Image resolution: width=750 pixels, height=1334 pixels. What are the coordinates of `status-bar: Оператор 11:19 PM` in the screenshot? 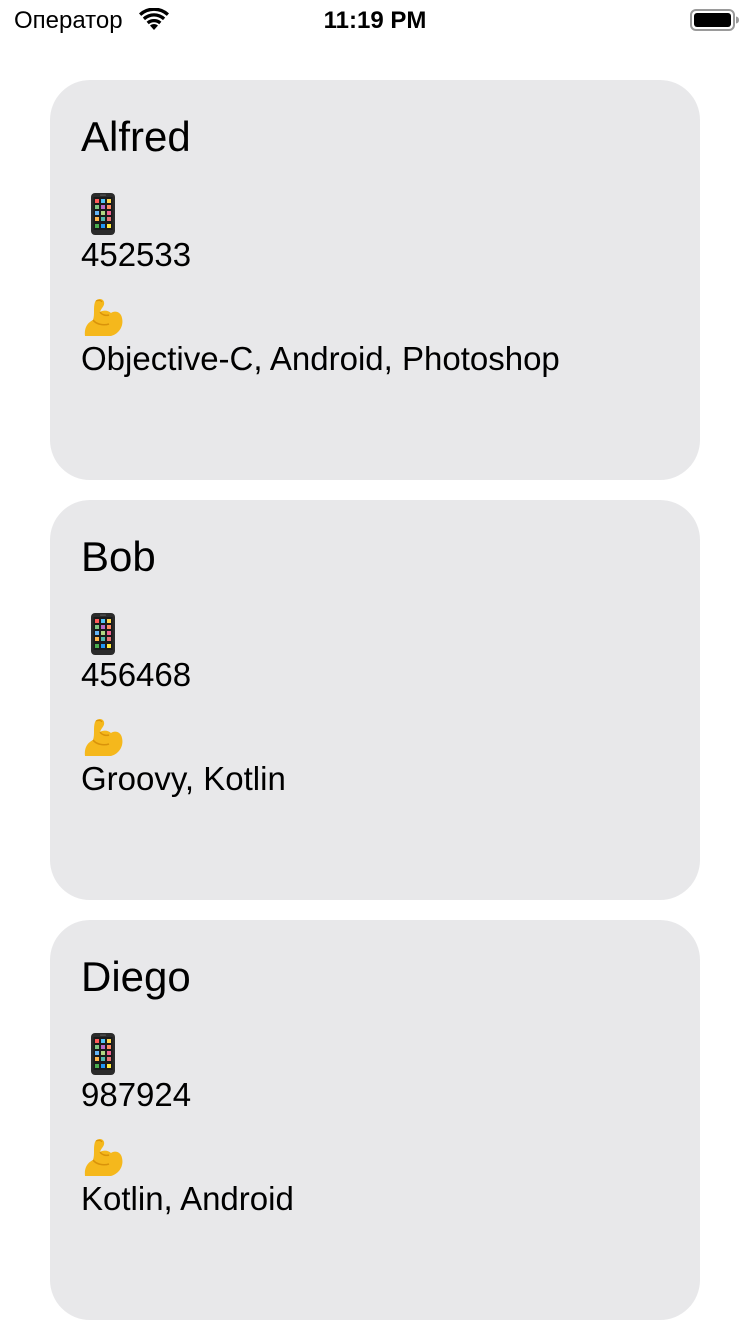 It's located at (375, 20).